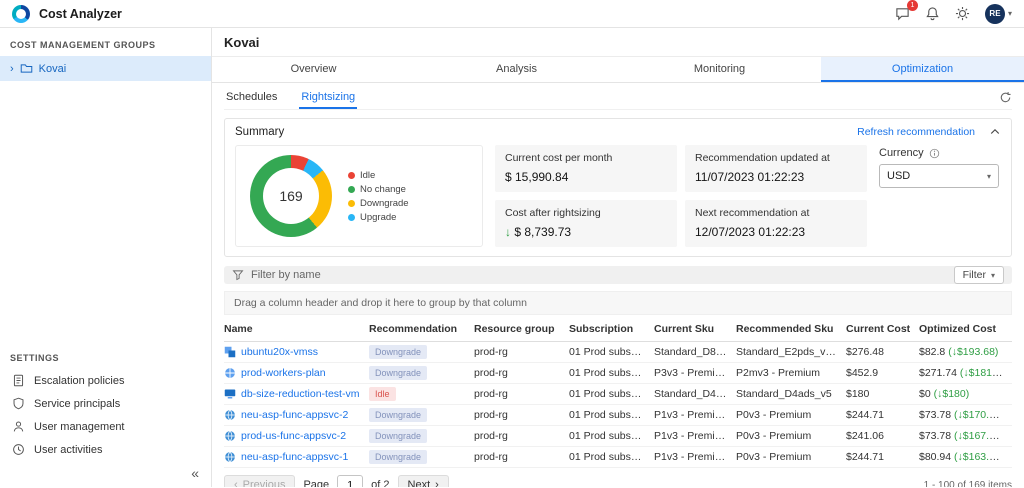 Image resolution: width=1024 pixels, height=488 pixels. I want to click on settings-header: SETTINGS, so click(35, 358).